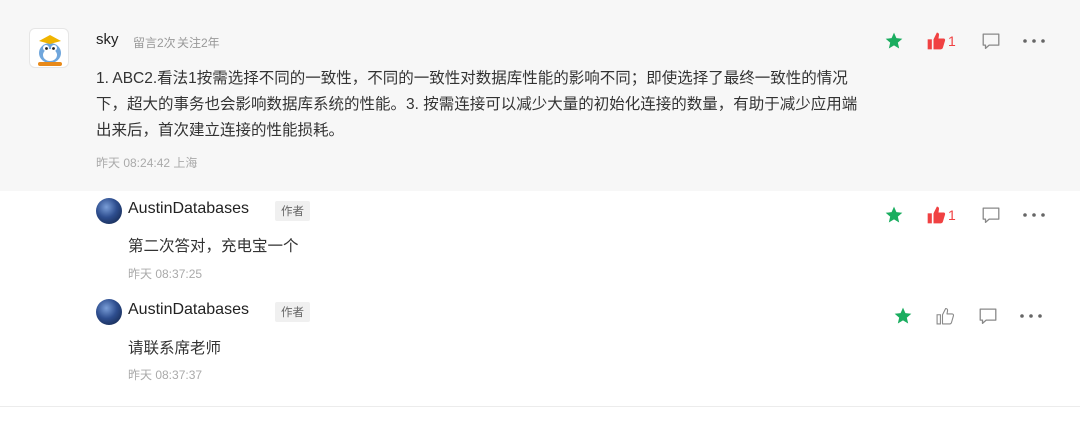 This screenshot has height=421, width=1080. I want to click on follow-duration: 关注2年, so click(198, 43).